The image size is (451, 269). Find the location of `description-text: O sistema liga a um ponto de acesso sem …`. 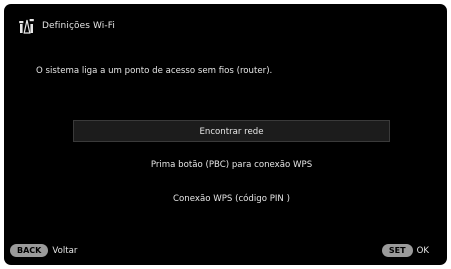

description-text: O sistema liga a um ponto de acesso sem … is located at coordinates (154, 71).